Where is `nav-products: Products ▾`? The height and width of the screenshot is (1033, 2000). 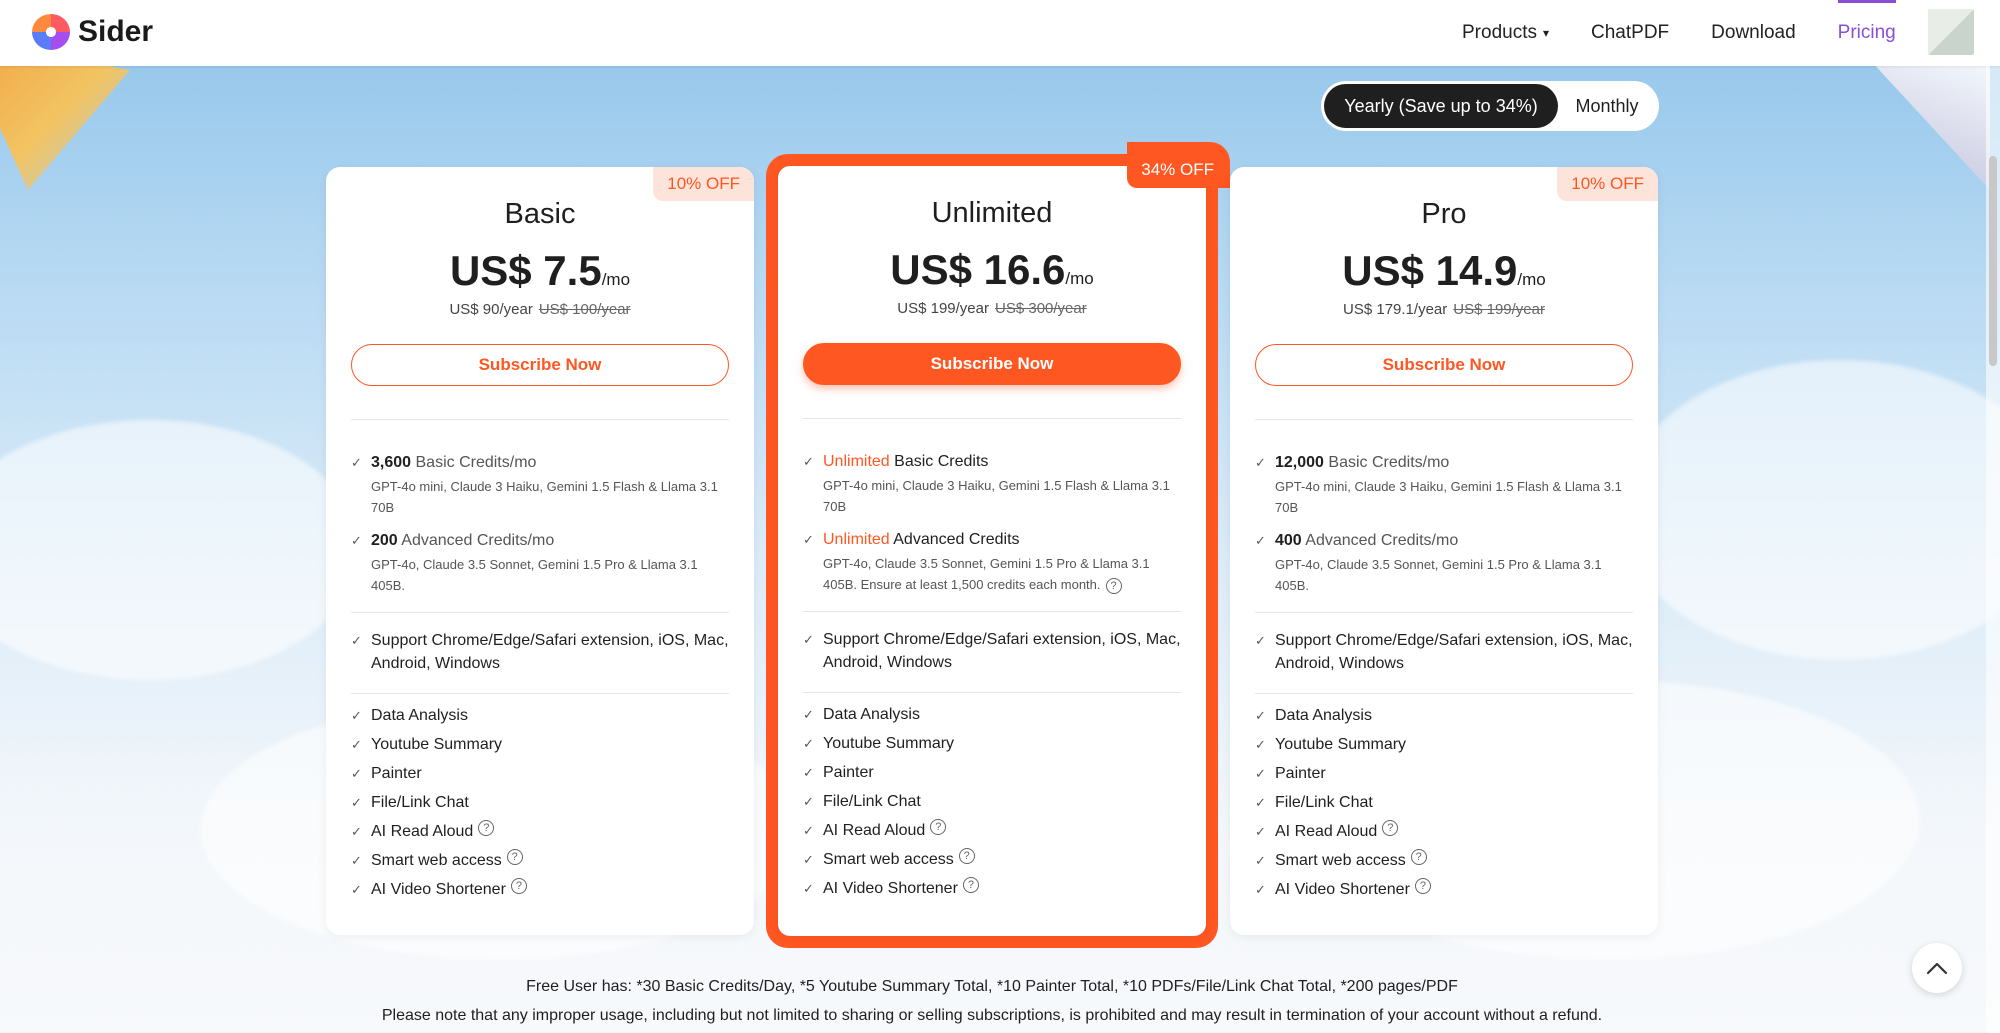 nav-products: Products ▾ is located at coordinates (1505, 33).